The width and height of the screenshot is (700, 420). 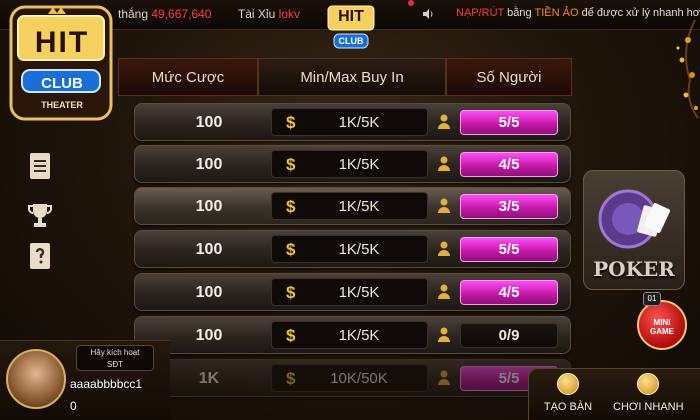 I want to click on mini-game-label-1: MINI, so click(x=662, y=322).